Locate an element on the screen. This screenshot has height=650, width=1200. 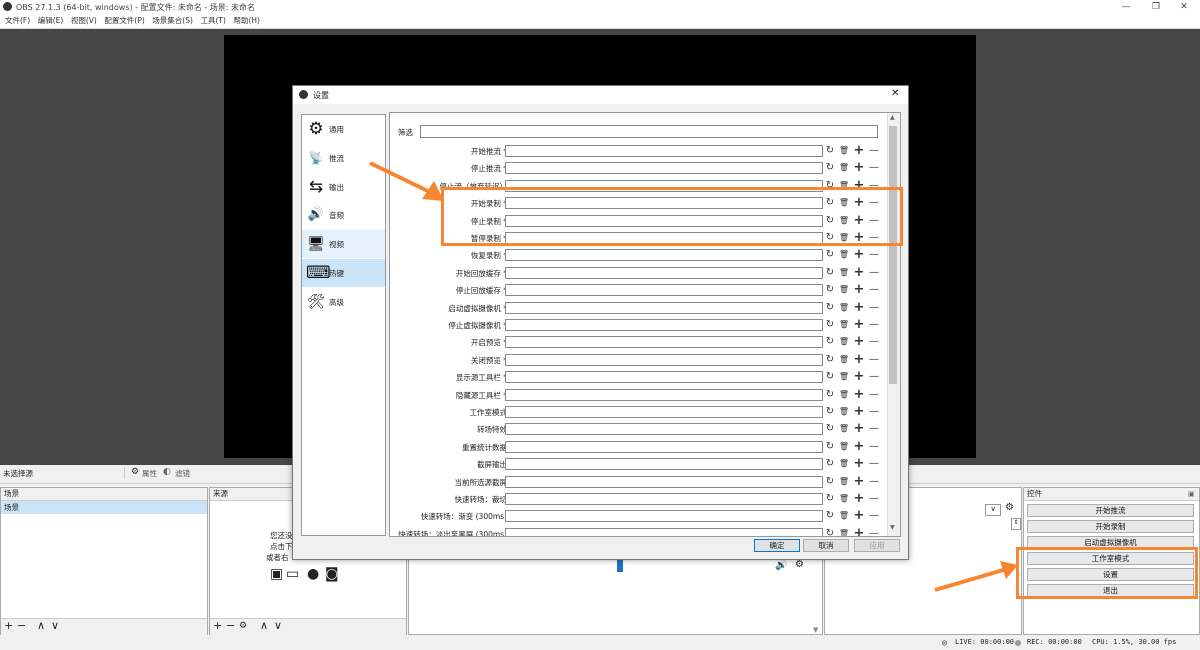
cancel-button: 取消 is located at coordinates (826, 545).